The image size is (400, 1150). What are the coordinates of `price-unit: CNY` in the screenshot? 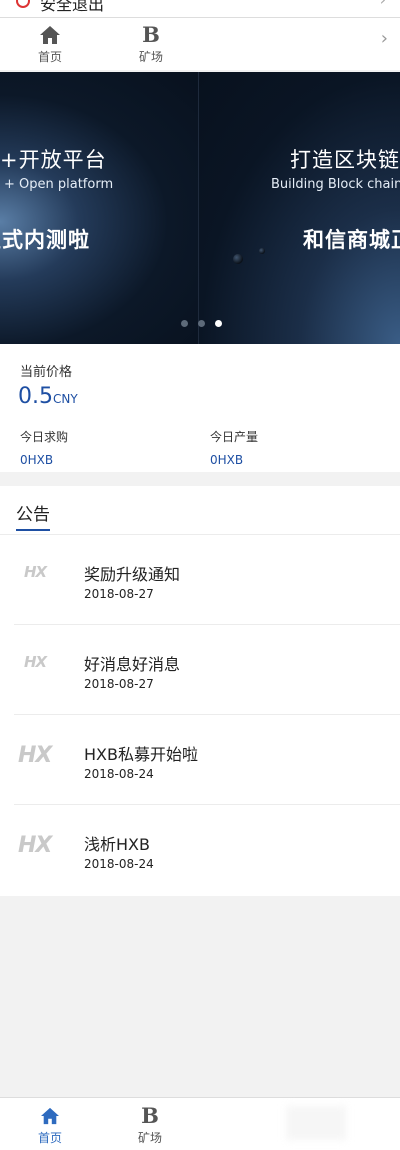 It's located at (65, 399).